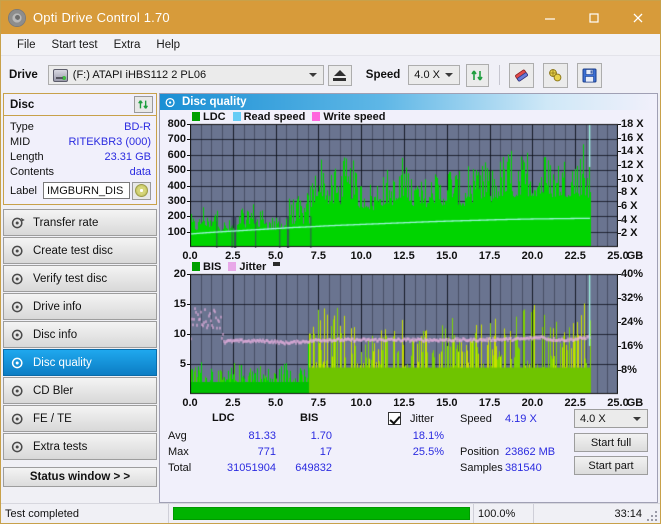 Image resolution: width=661 pixels, height=524 pixels. I want to click on minimize-icon, so click(550, 17).